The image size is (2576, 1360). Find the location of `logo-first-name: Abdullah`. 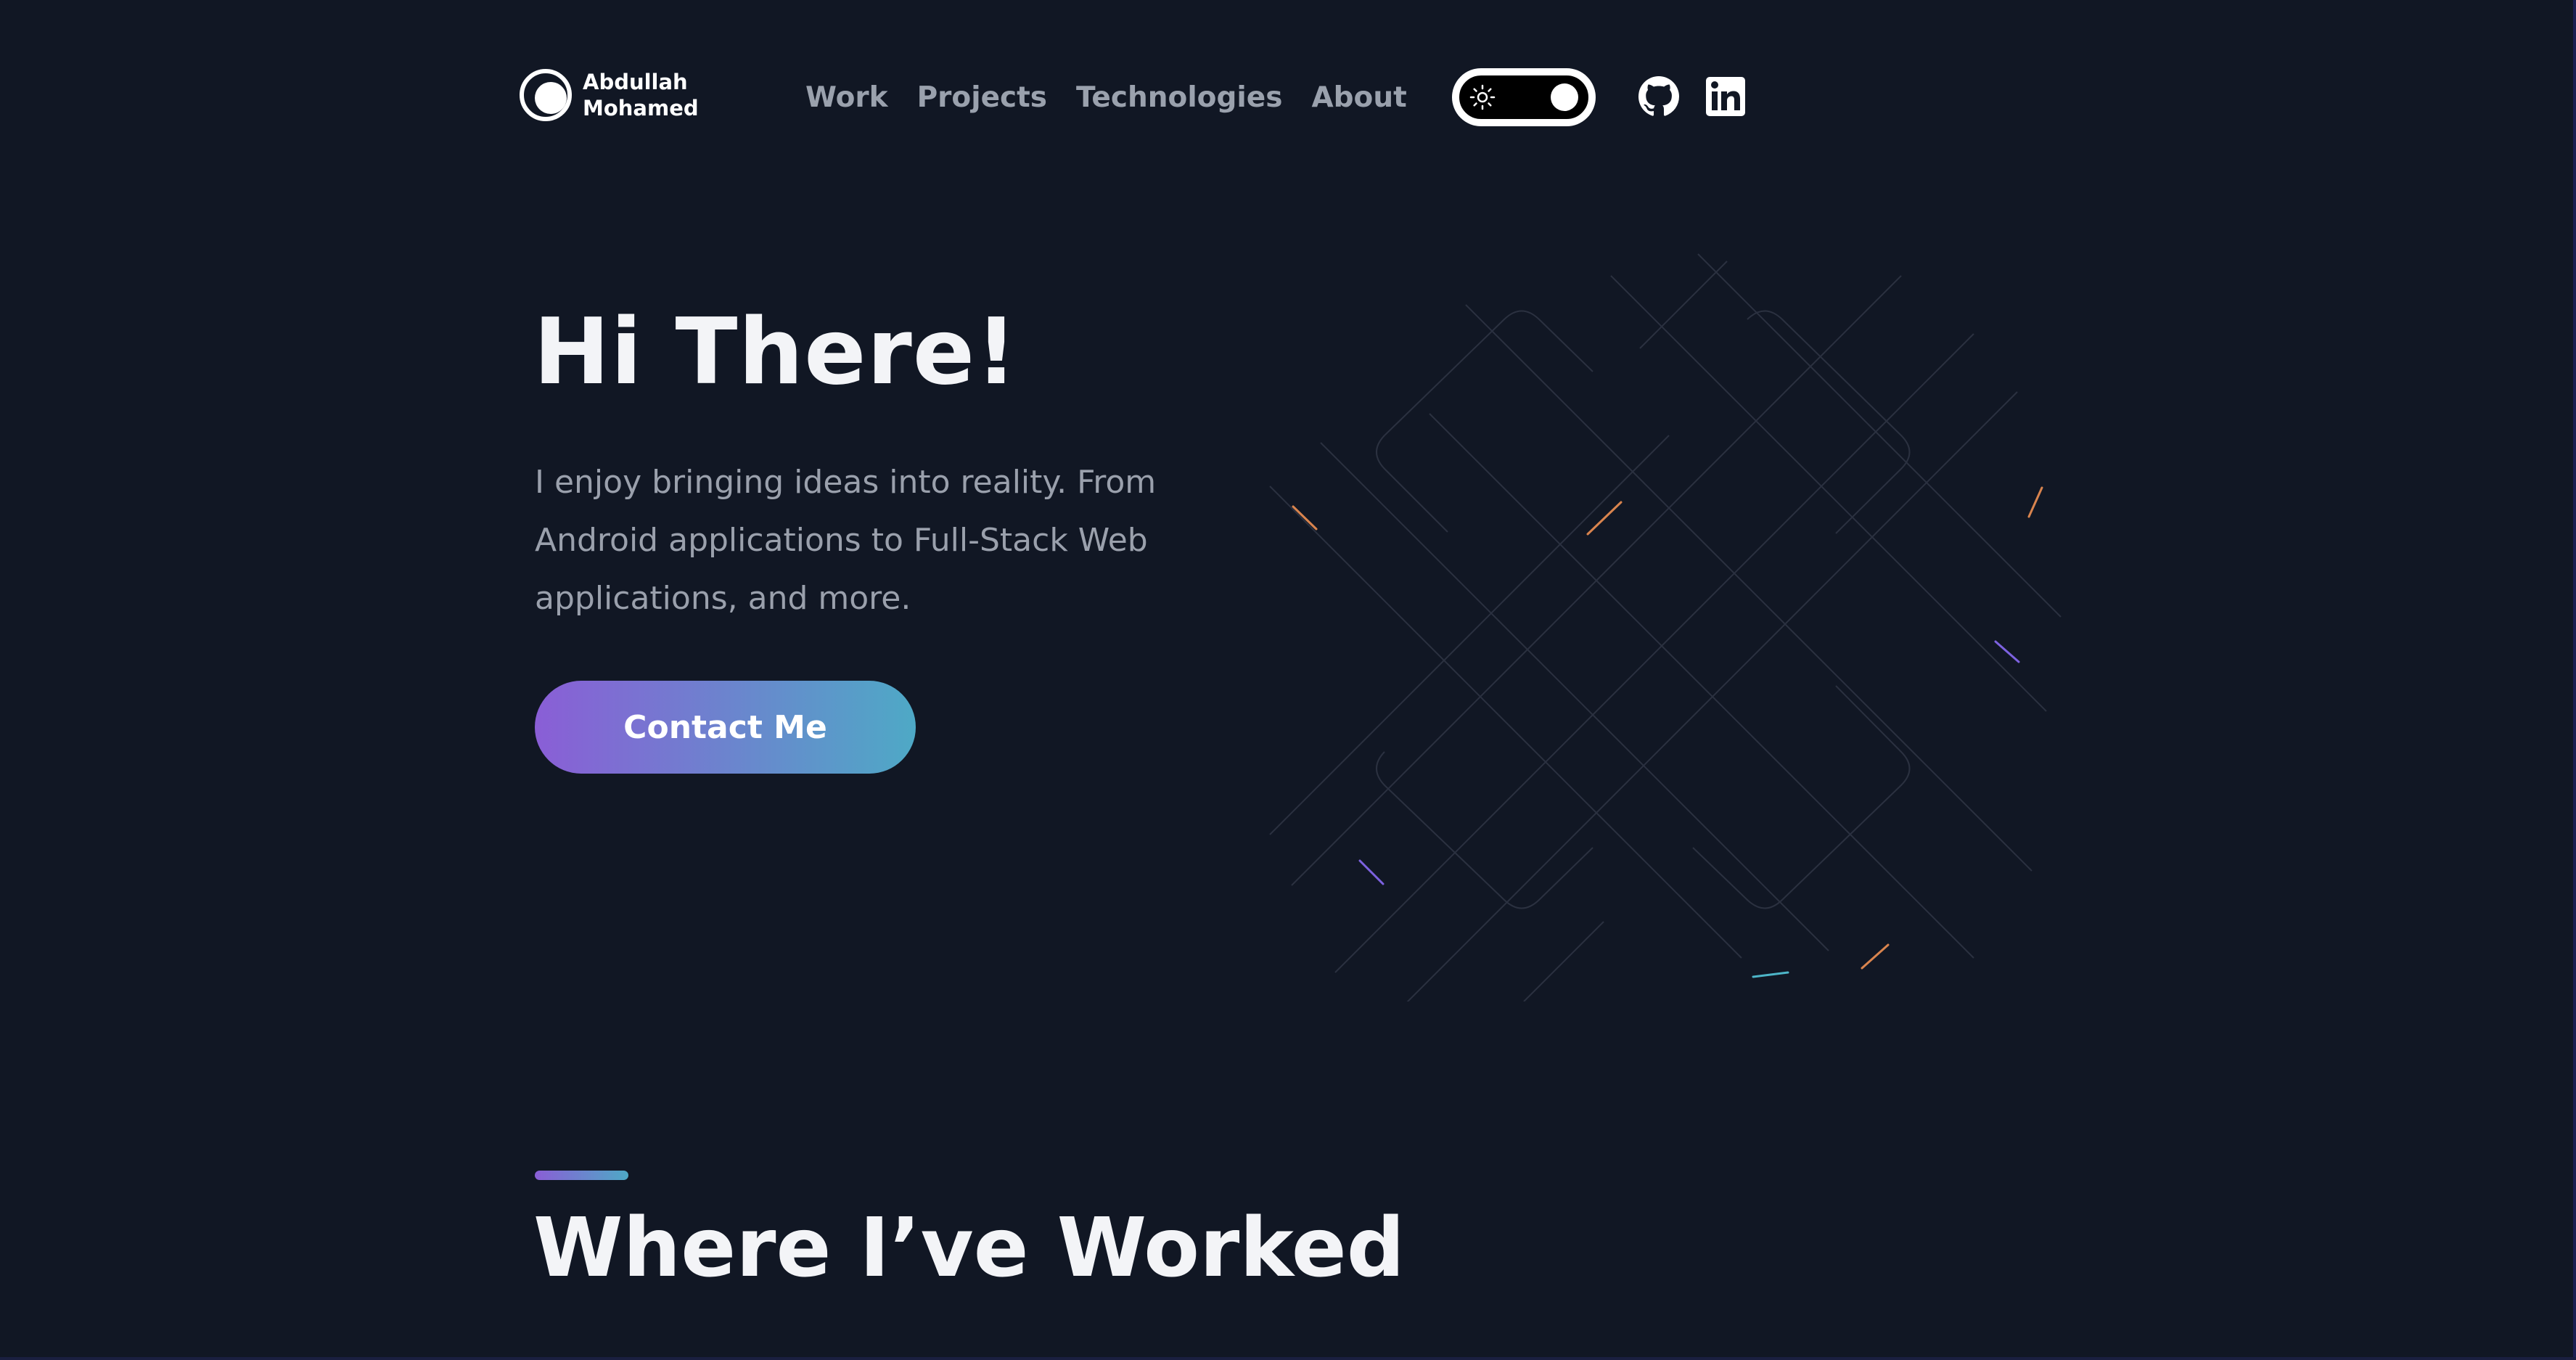

logo-first-name: Abdullah is located at coordinates (635, 82).